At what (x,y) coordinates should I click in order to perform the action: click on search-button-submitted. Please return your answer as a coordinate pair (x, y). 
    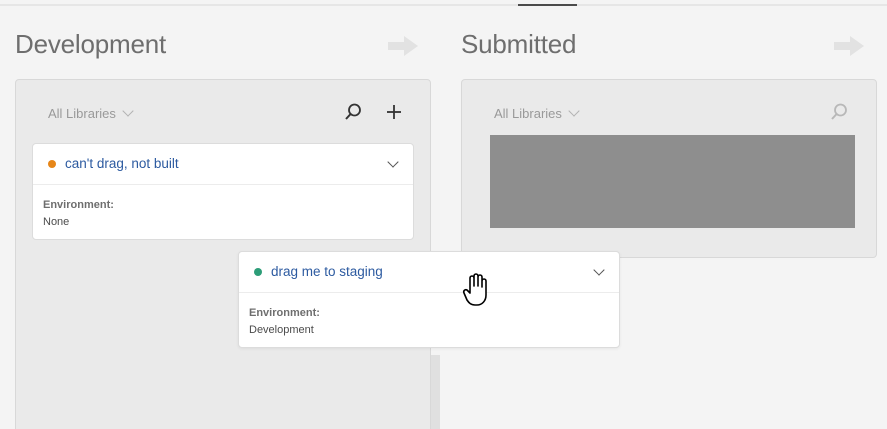
    Looking at the image, I should click on (839, 112).